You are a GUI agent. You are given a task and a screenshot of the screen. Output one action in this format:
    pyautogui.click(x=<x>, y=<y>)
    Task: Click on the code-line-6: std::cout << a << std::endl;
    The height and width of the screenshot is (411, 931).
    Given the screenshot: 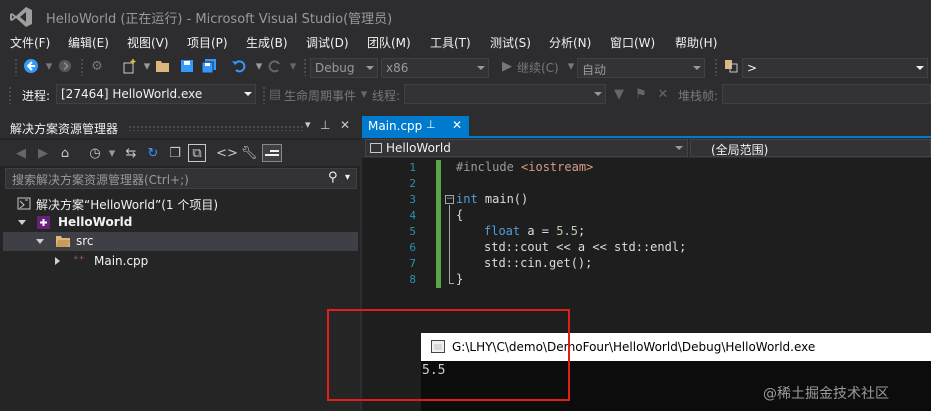 What is the action you would take?
    pyautogui.click(x=585, y=247)
    